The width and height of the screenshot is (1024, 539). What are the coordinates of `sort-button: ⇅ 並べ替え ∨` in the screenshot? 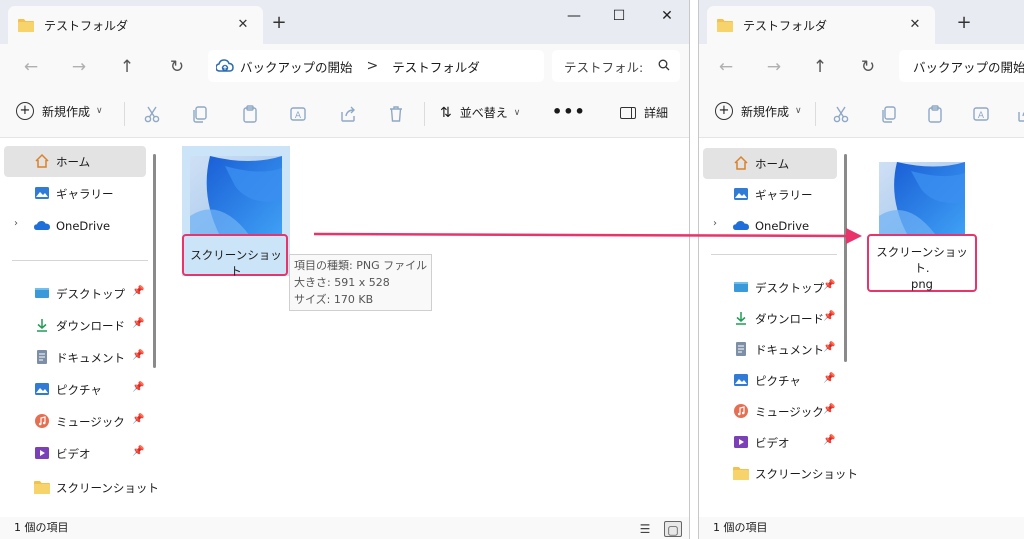 It's located at (480, 112).